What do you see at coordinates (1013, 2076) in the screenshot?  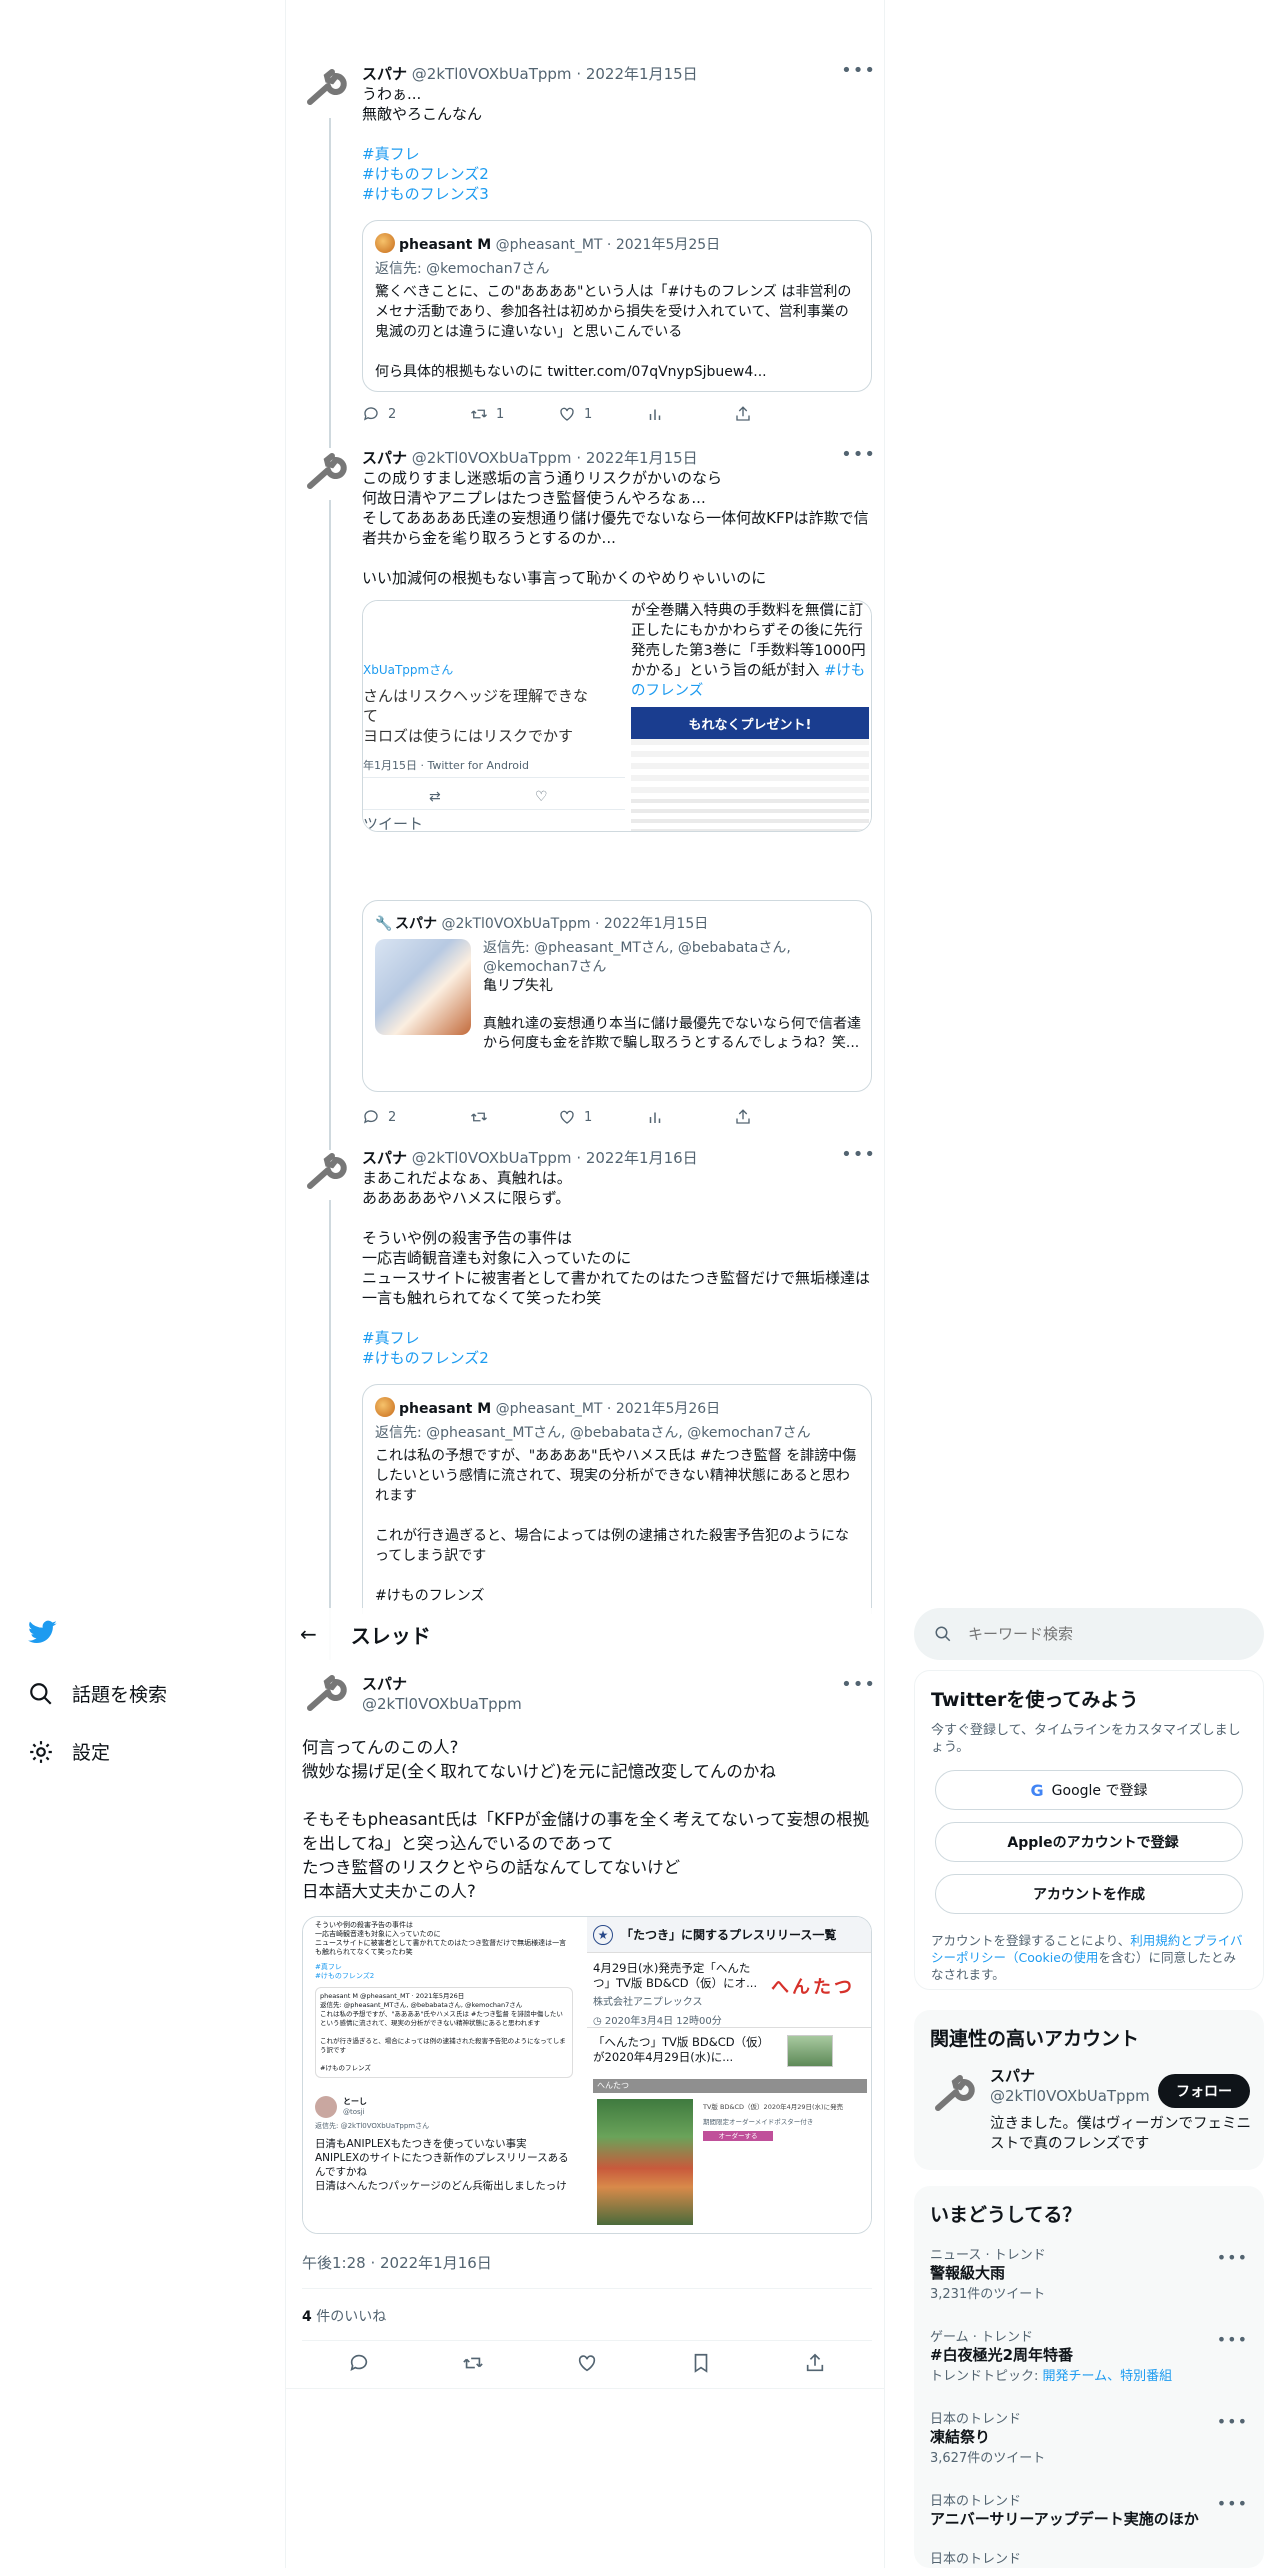 I see `related-name: スパナ` at bounding box center [1013, 2076].